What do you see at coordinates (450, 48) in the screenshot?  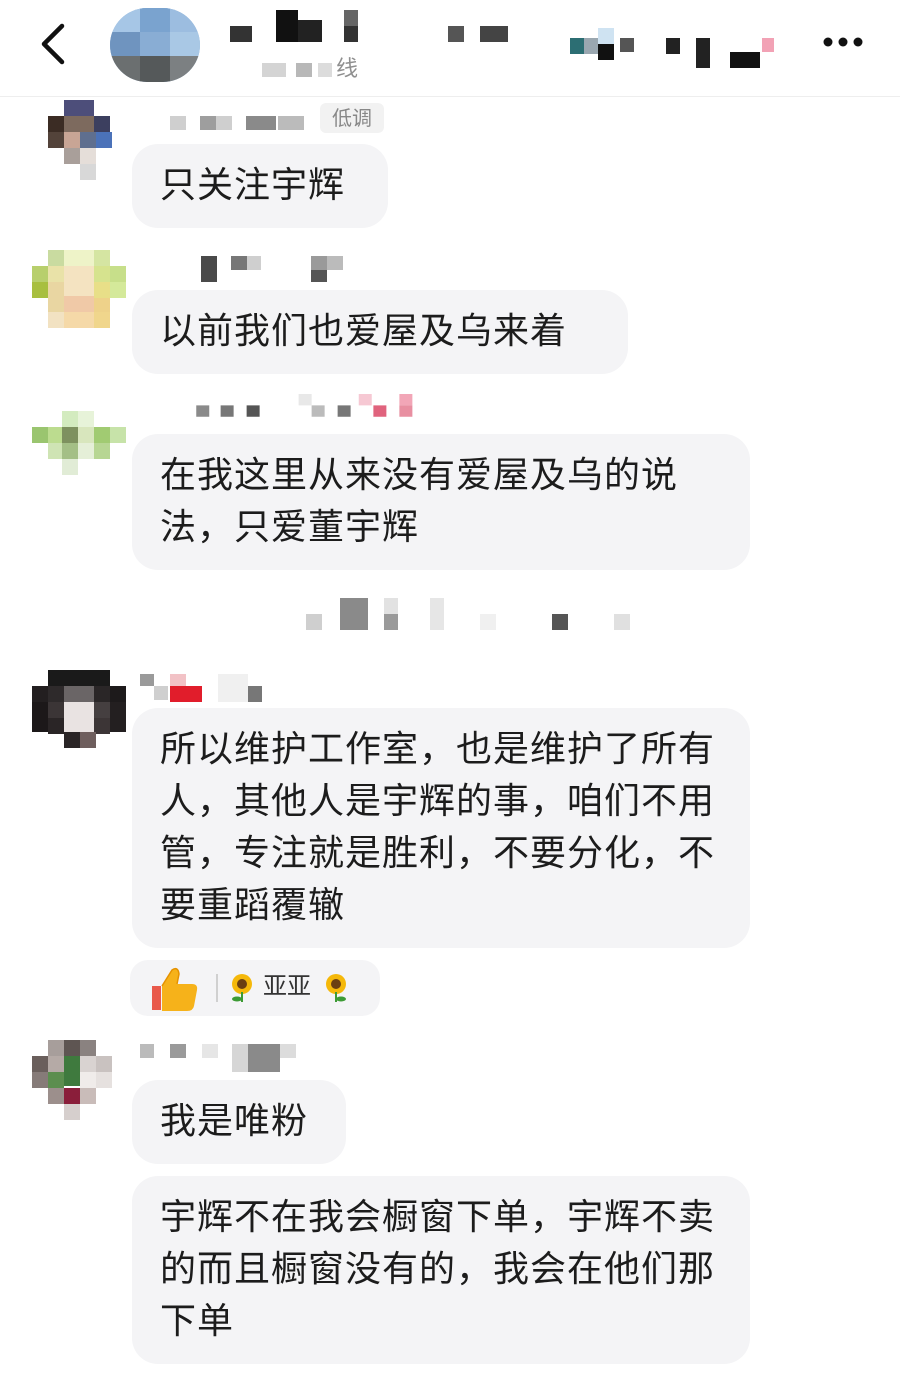 I see `chat-header: 线` at bounding box center [450, 48].